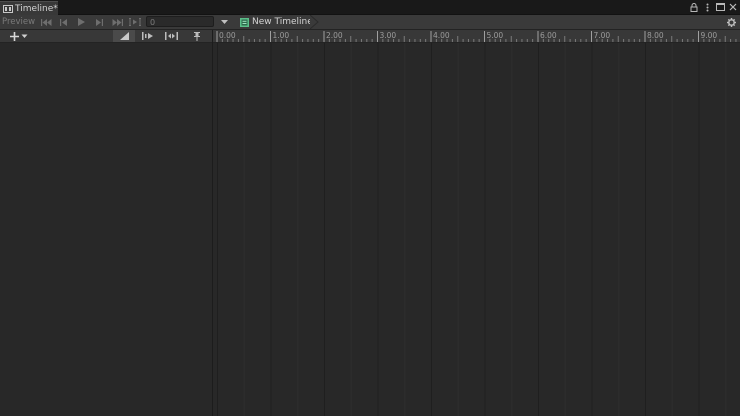 This screenshot has width=740, height=416. Describe the element at coordinates (476, 36) in the screenshot. I see `time-ruler: 0.00 1.00 2.00 3.00 4.00 5.00 6.00 7.00 8.00 9.00` at that location.